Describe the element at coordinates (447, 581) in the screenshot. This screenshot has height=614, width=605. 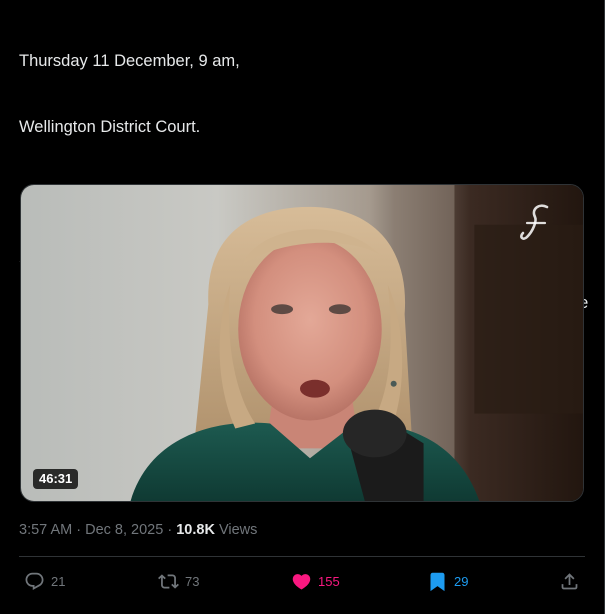
I see `bookmark-button: 29` at that location.